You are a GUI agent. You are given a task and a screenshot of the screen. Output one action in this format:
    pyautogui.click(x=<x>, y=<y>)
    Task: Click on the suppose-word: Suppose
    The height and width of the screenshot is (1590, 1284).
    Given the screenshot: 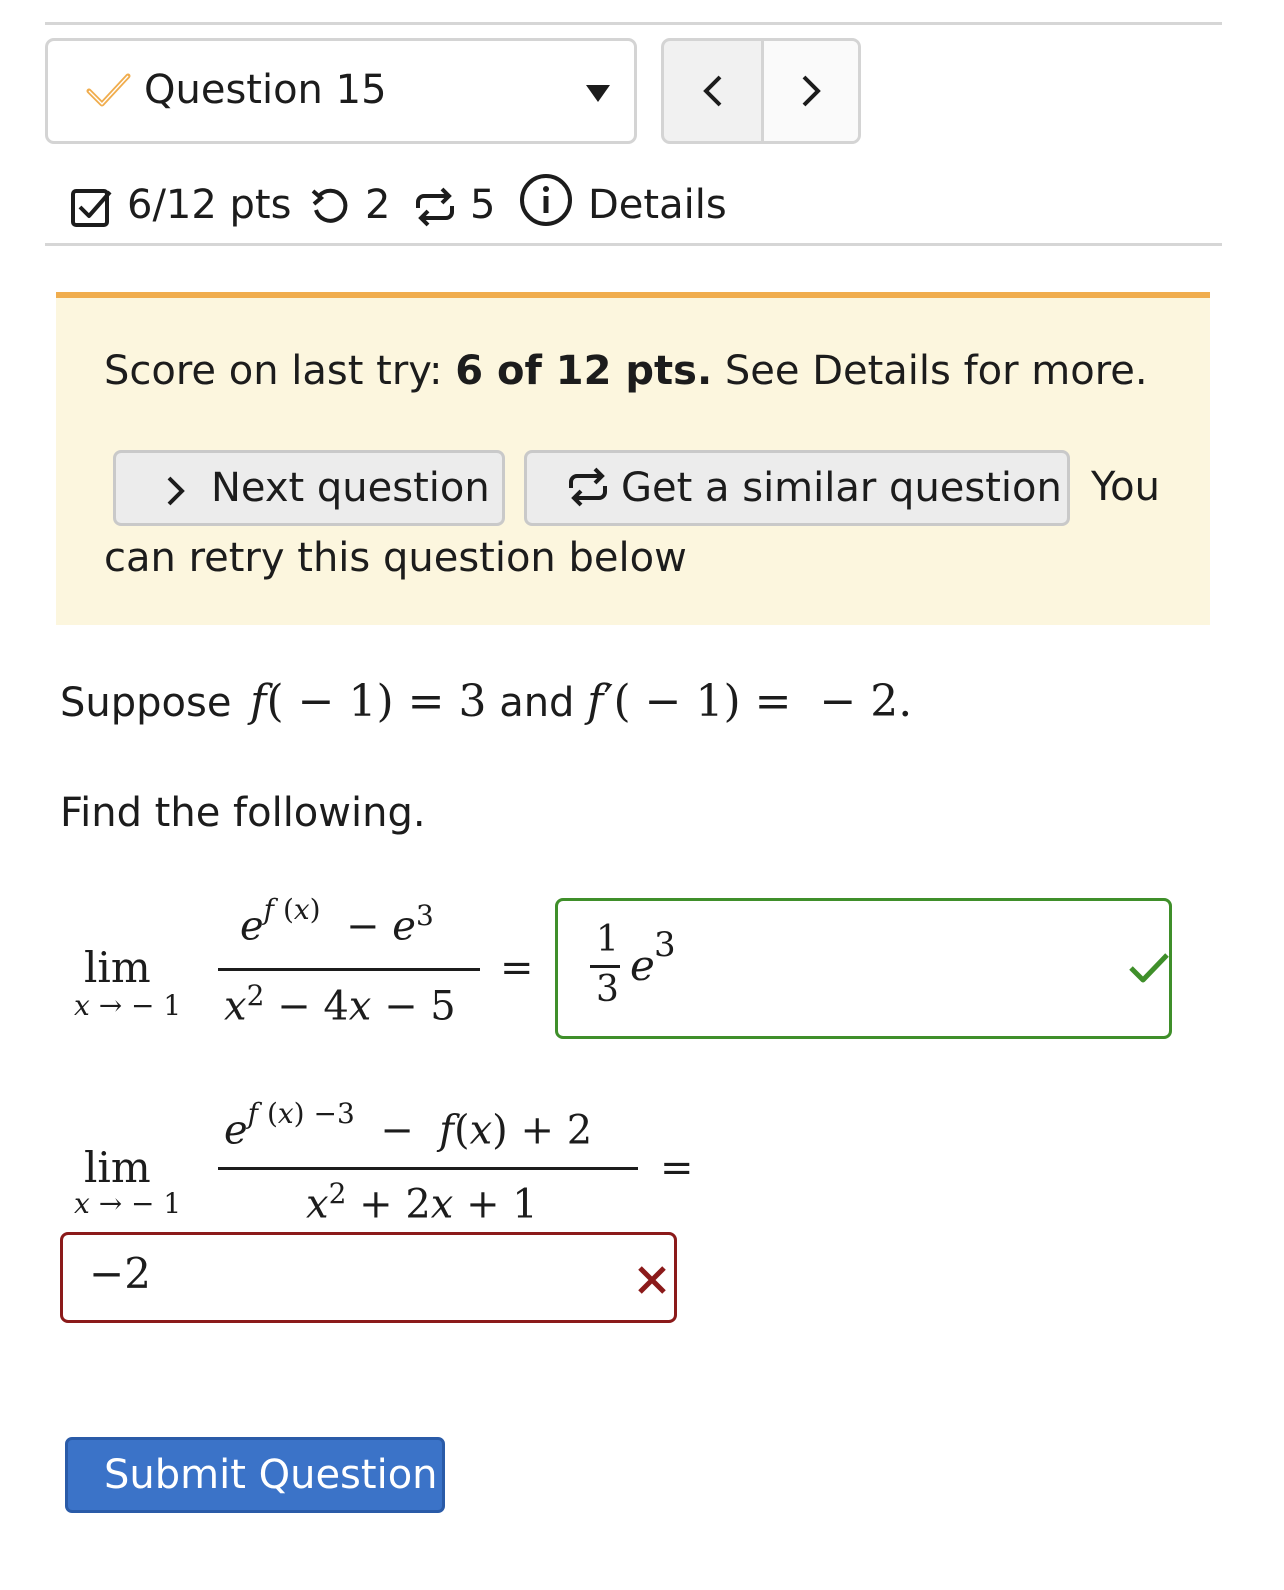 What is the action you would take?
    pyautogui.click(x=146, y=703)
    